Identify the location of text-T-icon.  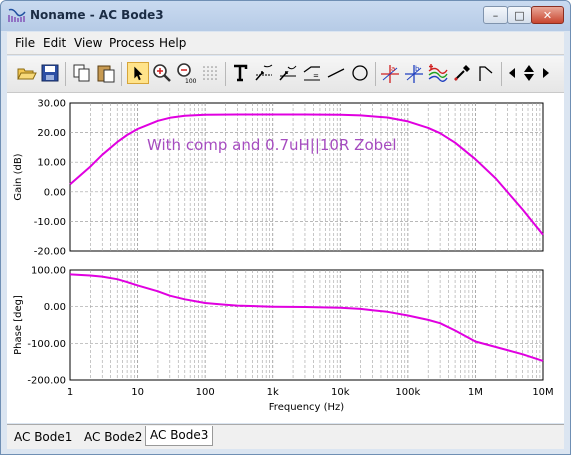
(240, 73).